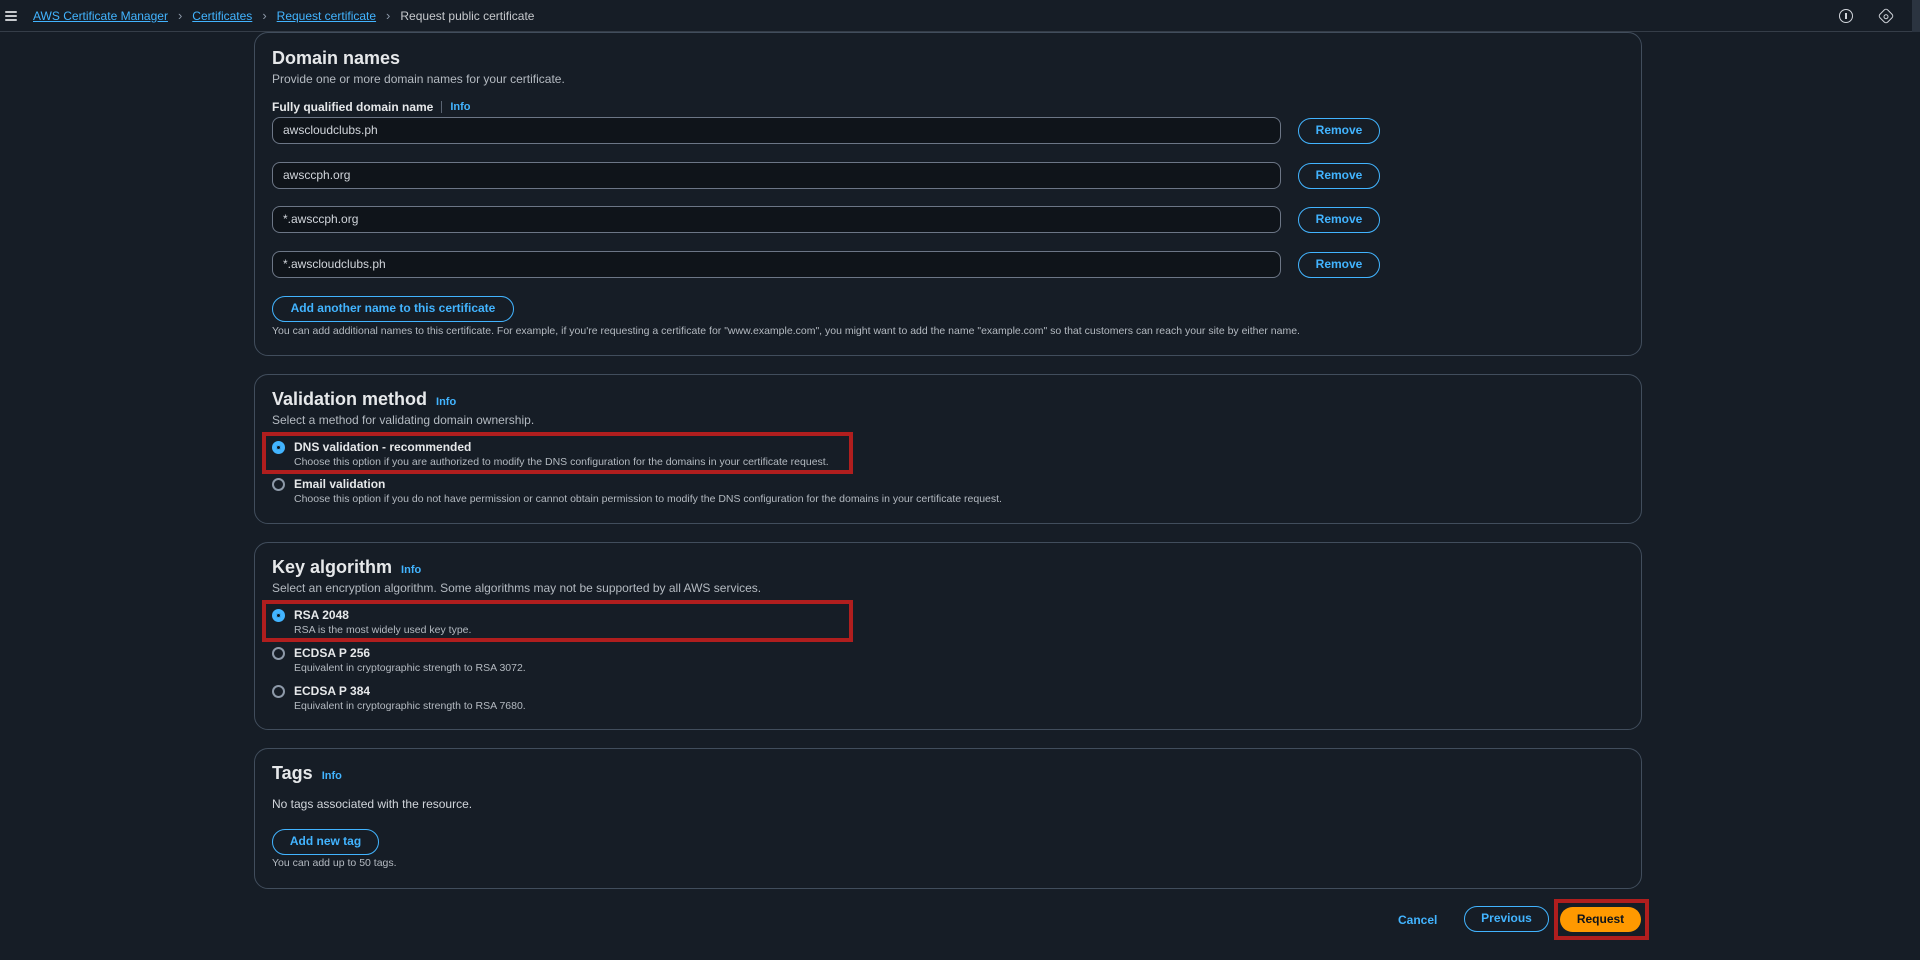  I want to click on menu-icon, so click(11, 16).